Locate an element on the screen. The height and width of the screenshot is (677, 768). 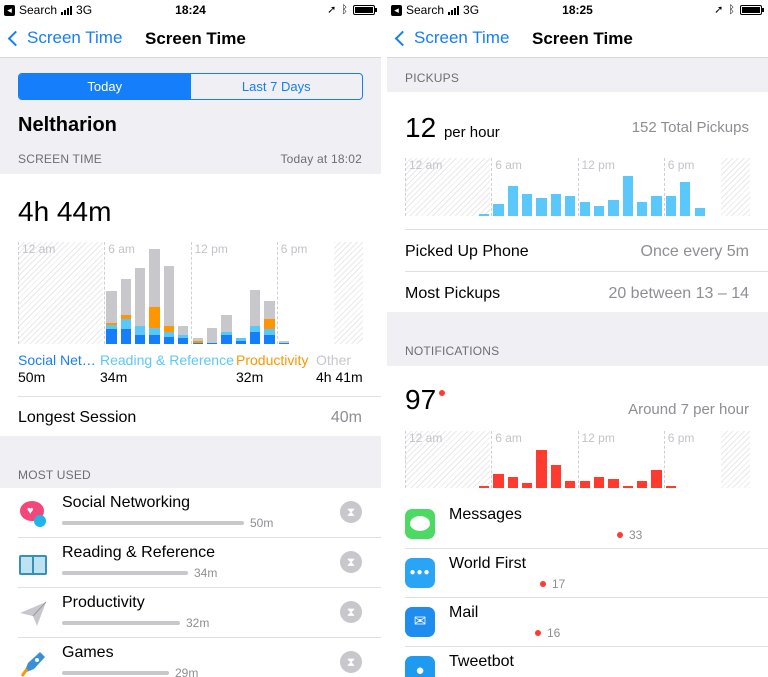
app-name: Messages is located at coordinates (485, 514).